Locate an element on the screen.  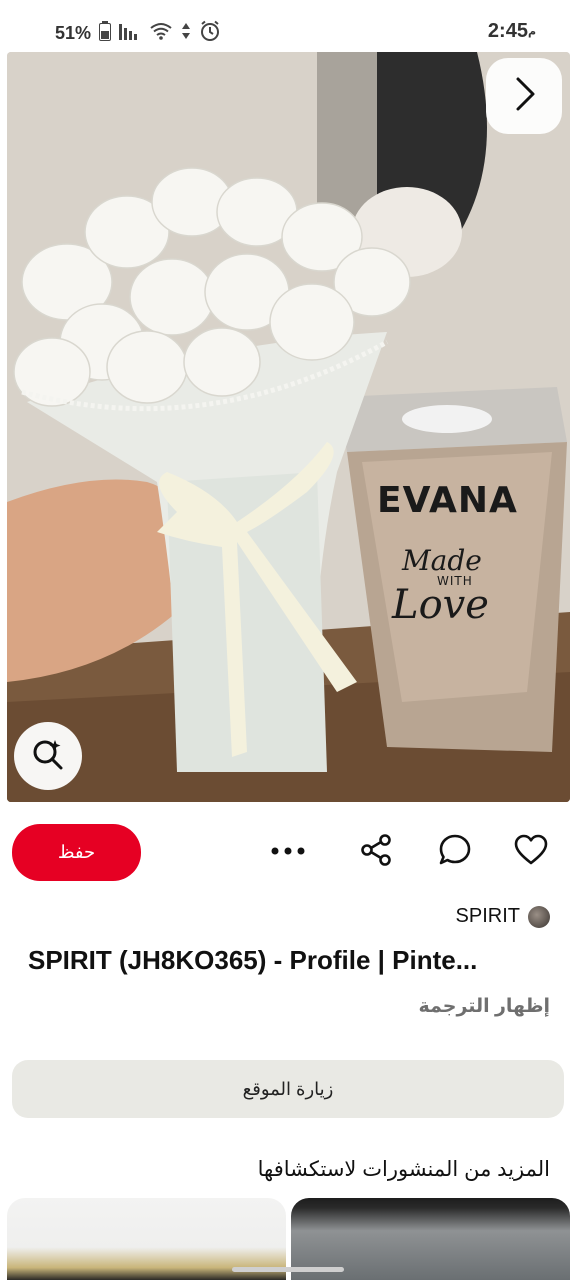
share-icon is located at coordinates (376, 852).